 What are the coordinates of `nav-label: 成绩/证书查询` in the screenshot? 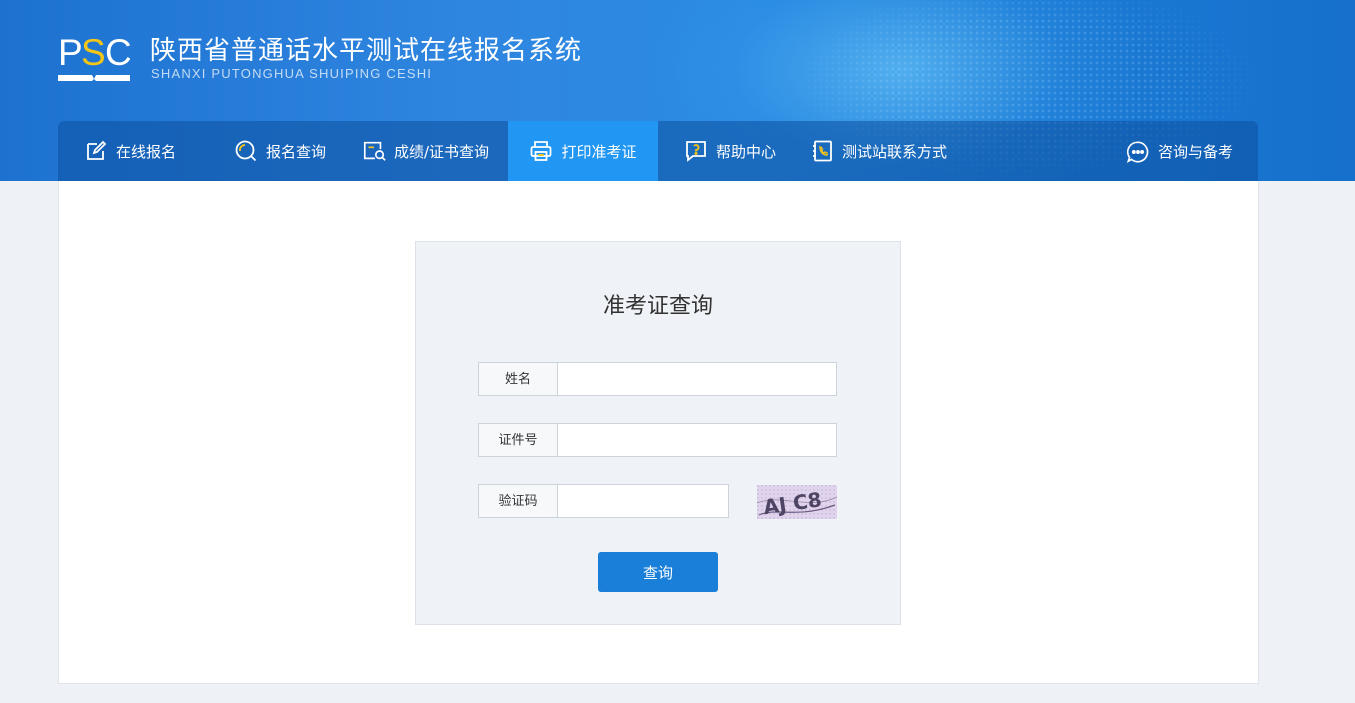 It's located at (442, 151).